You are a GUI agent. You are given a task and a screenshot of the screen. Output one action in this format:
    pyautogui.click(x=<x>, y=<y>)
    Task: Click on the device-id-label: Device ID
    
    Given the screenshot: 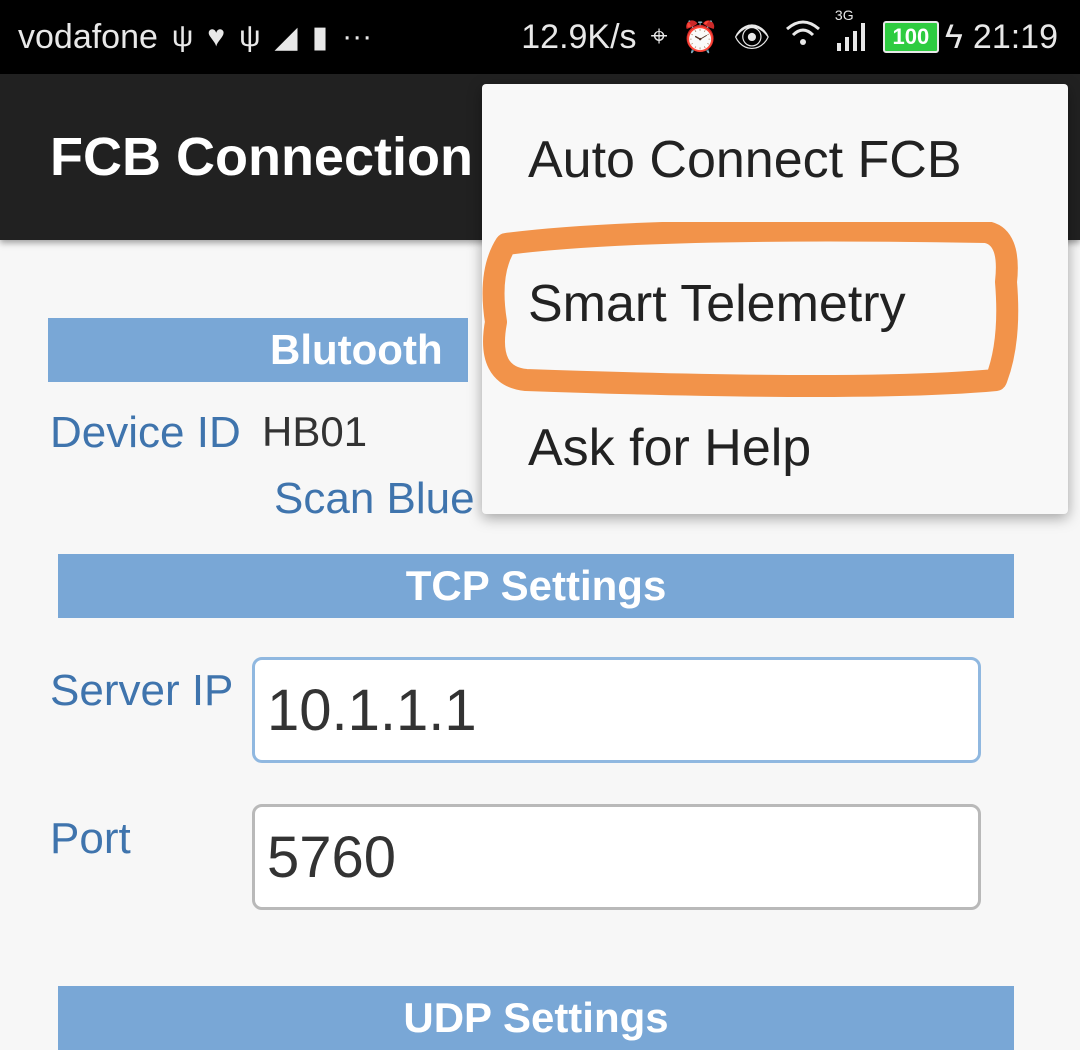 What is the action you would take?
    pyautogui.click(x=145, y=432)
    